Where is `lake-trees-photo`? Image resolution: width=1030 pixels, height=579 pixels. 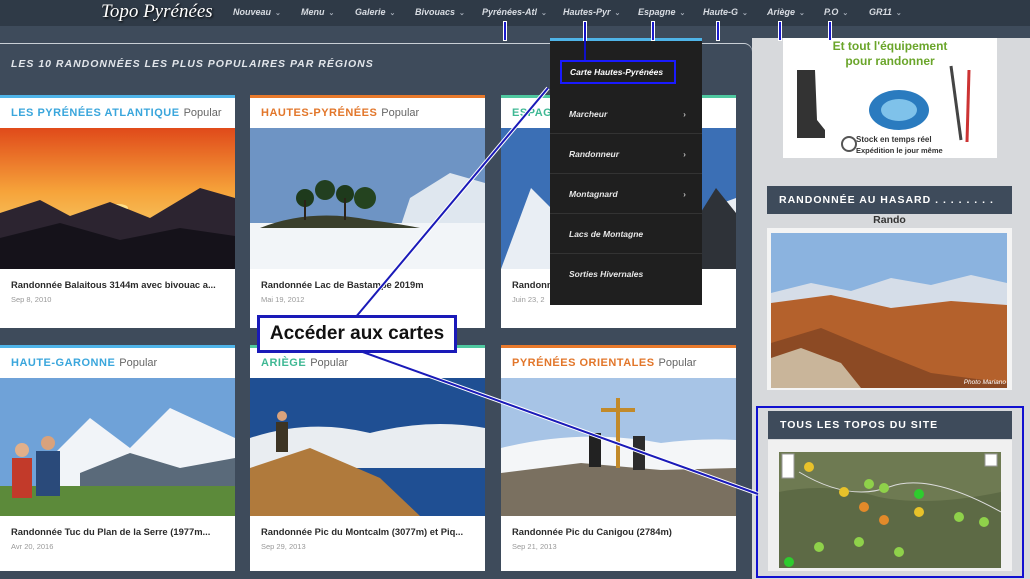
lake-trees-photo is located at coordinates (367, 198).